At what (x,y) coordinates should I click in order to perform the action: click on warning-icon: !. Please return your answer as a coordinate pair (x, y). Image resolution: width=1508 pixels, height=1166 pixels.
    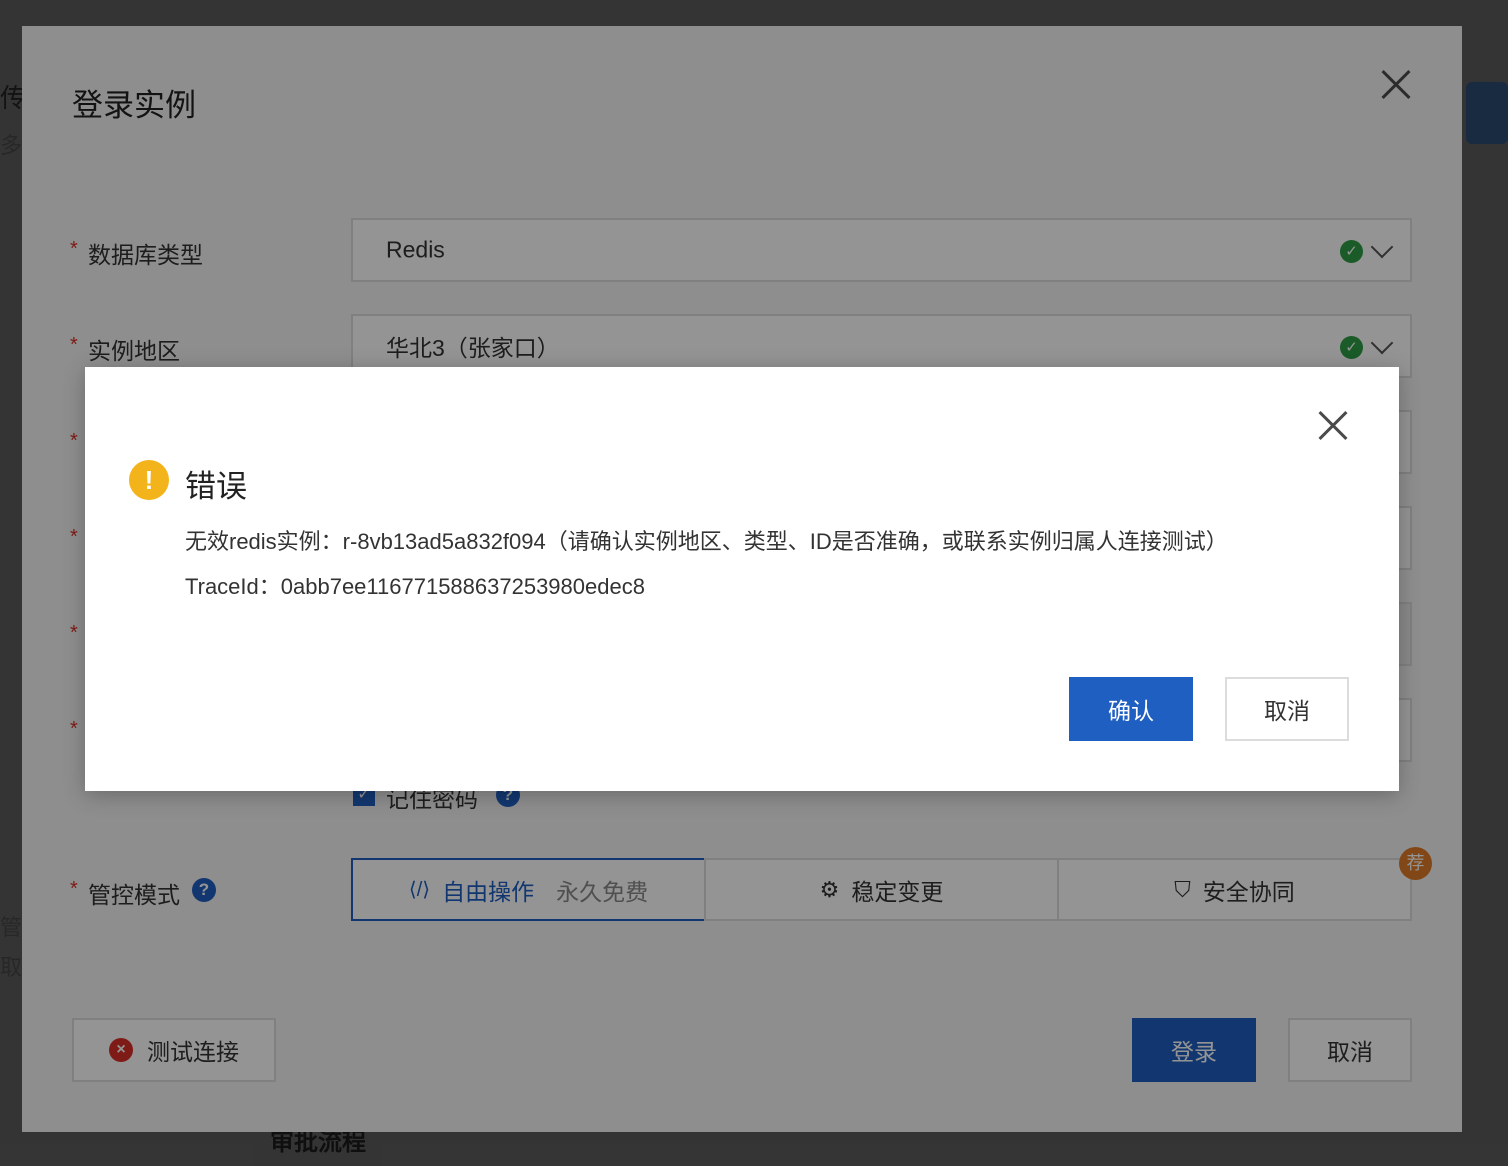
    Looking at the image, I should click on (149, 480).